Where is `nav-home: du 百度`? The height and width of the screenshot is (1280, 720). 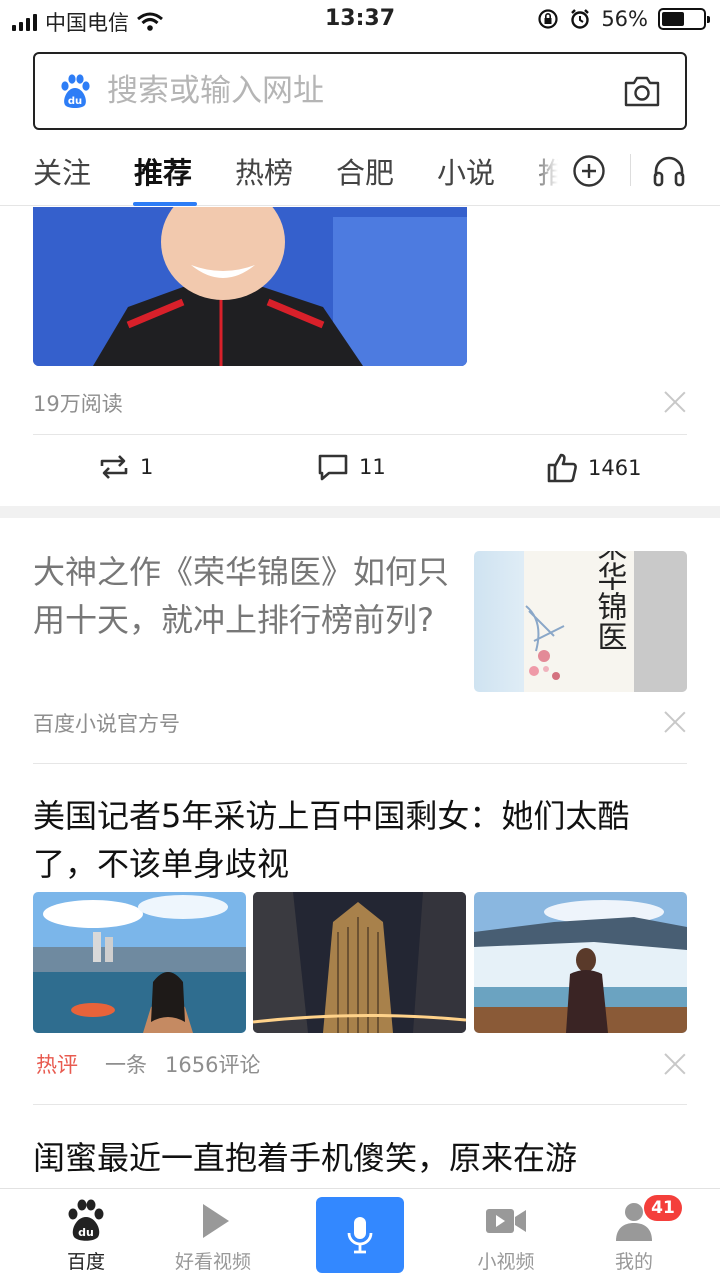 nav-home: du 百度 is located at coordinates (86, 1236).